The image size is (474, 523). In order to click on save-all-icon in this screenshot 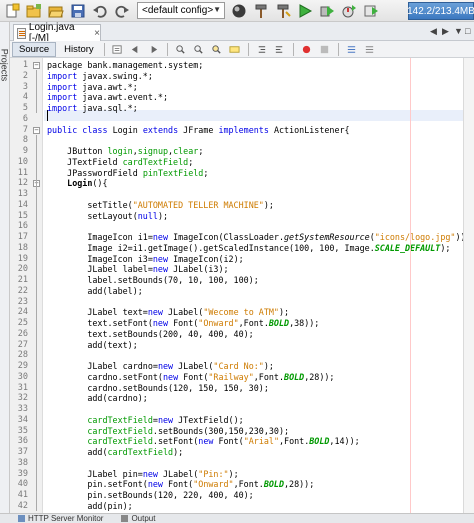, I will do `click(78, 11)`.